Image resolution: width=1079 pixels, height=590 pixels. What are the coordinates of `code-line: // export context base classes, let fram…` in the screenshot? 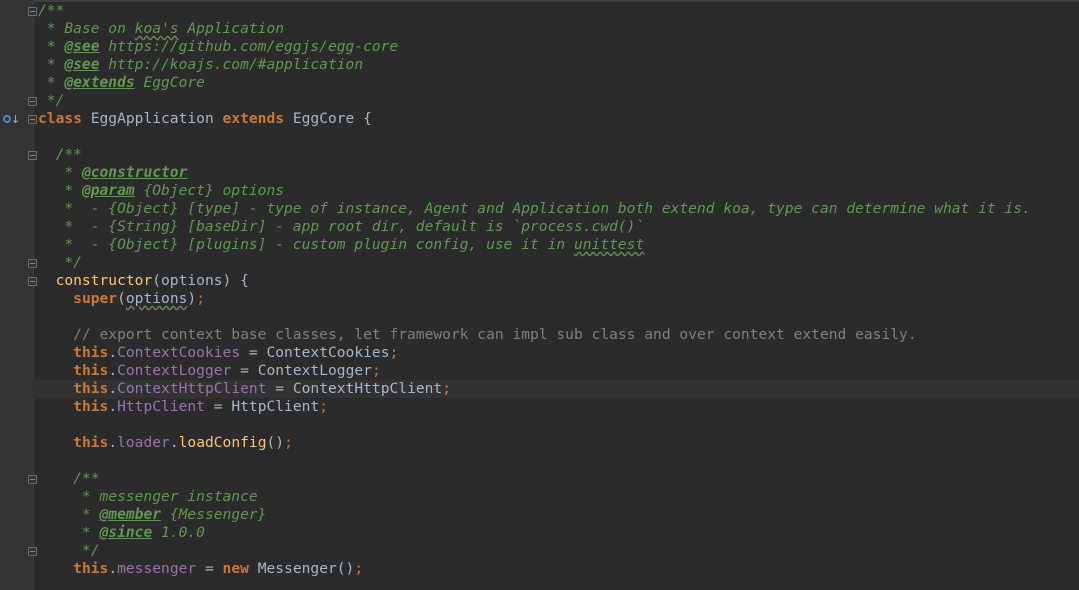 It's located at (558, 335).